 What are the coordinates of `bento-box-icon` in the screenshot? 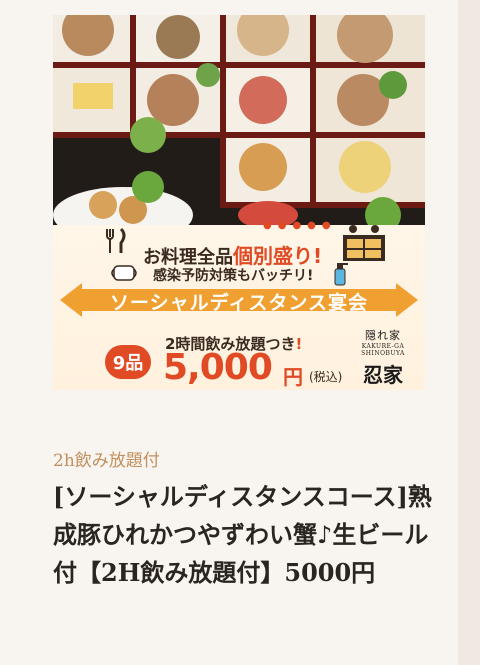 It's located at (364, 243).